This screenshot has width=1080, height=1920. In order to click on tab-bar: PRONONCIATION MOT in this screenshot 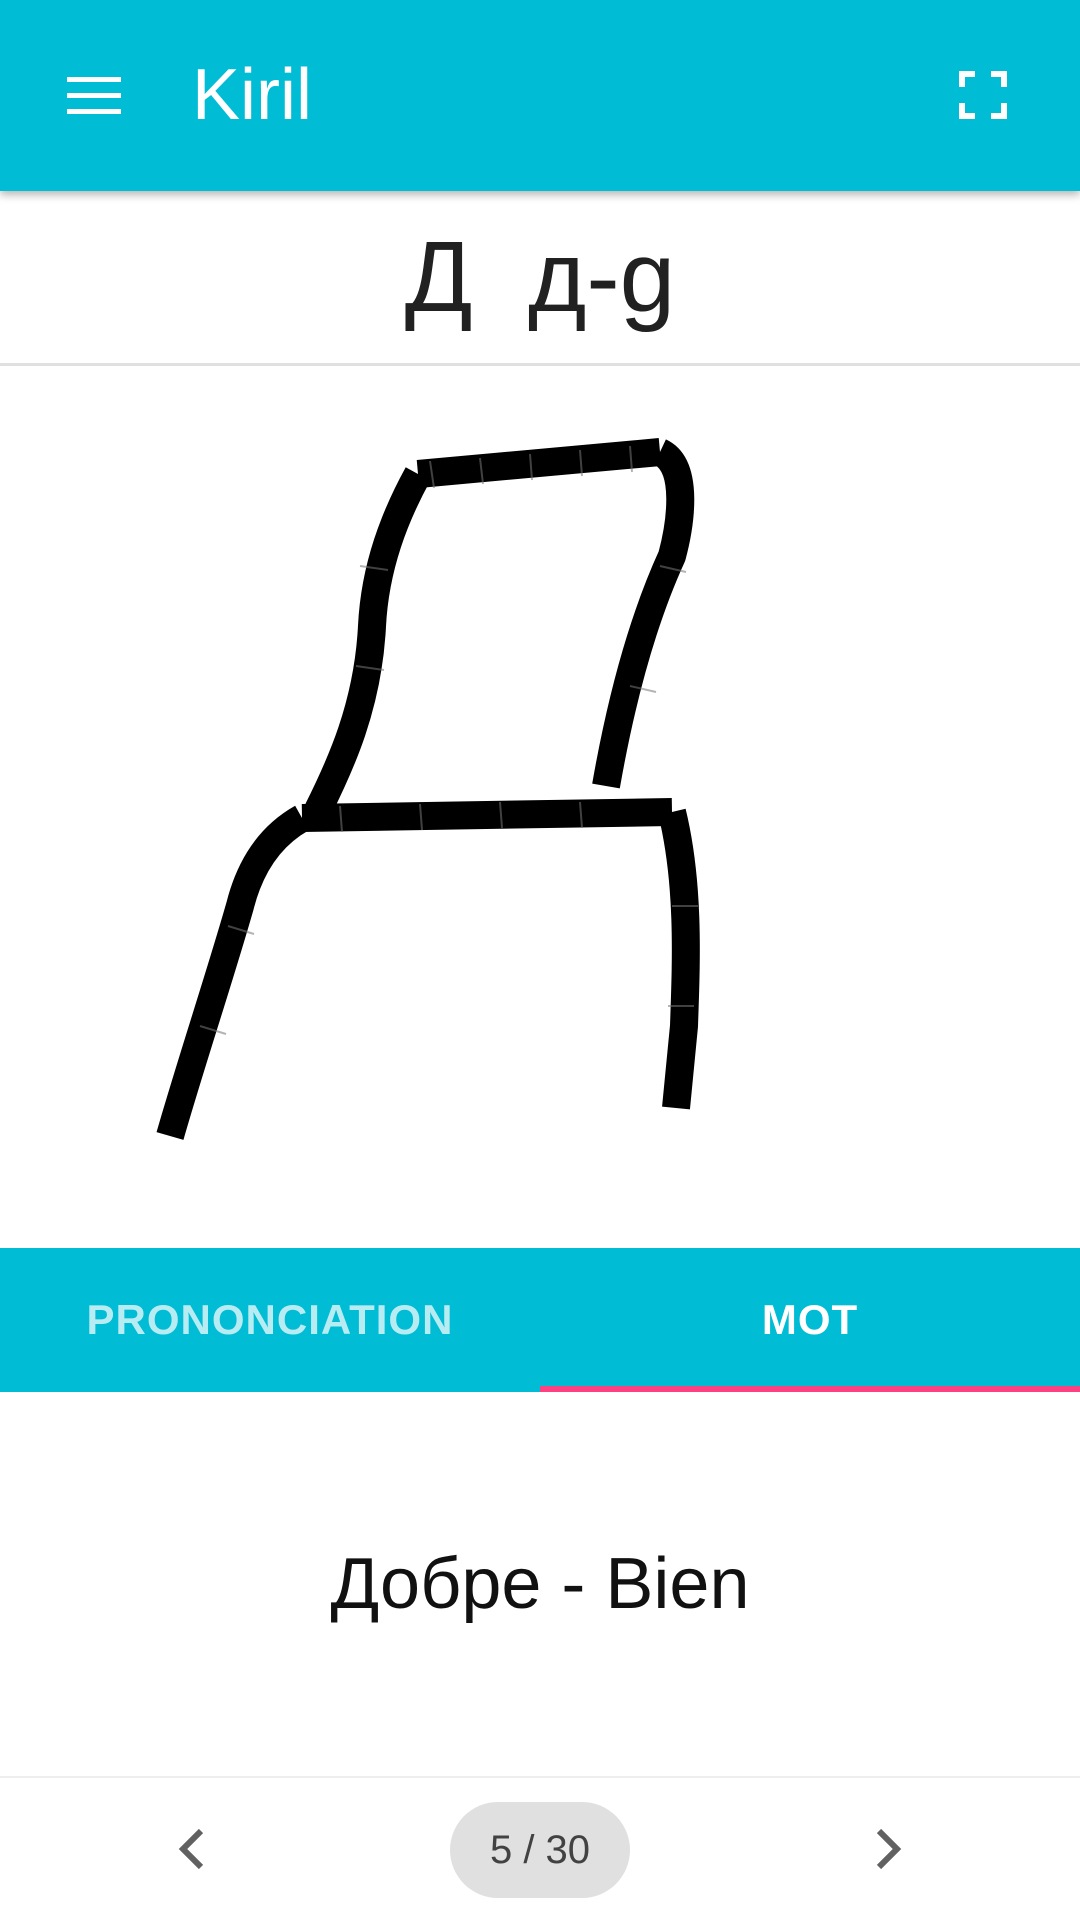, I will do `click(540, 1320)`.